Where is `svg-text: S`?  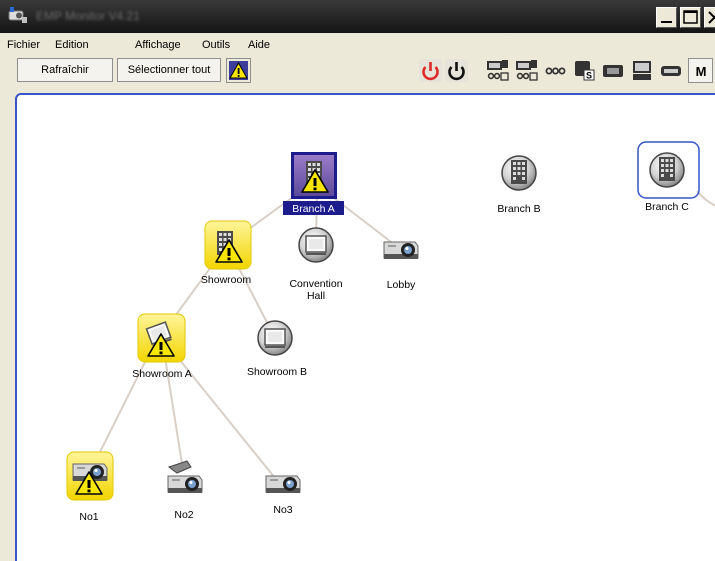 svg-text: S is located at coordinates (589, 76).